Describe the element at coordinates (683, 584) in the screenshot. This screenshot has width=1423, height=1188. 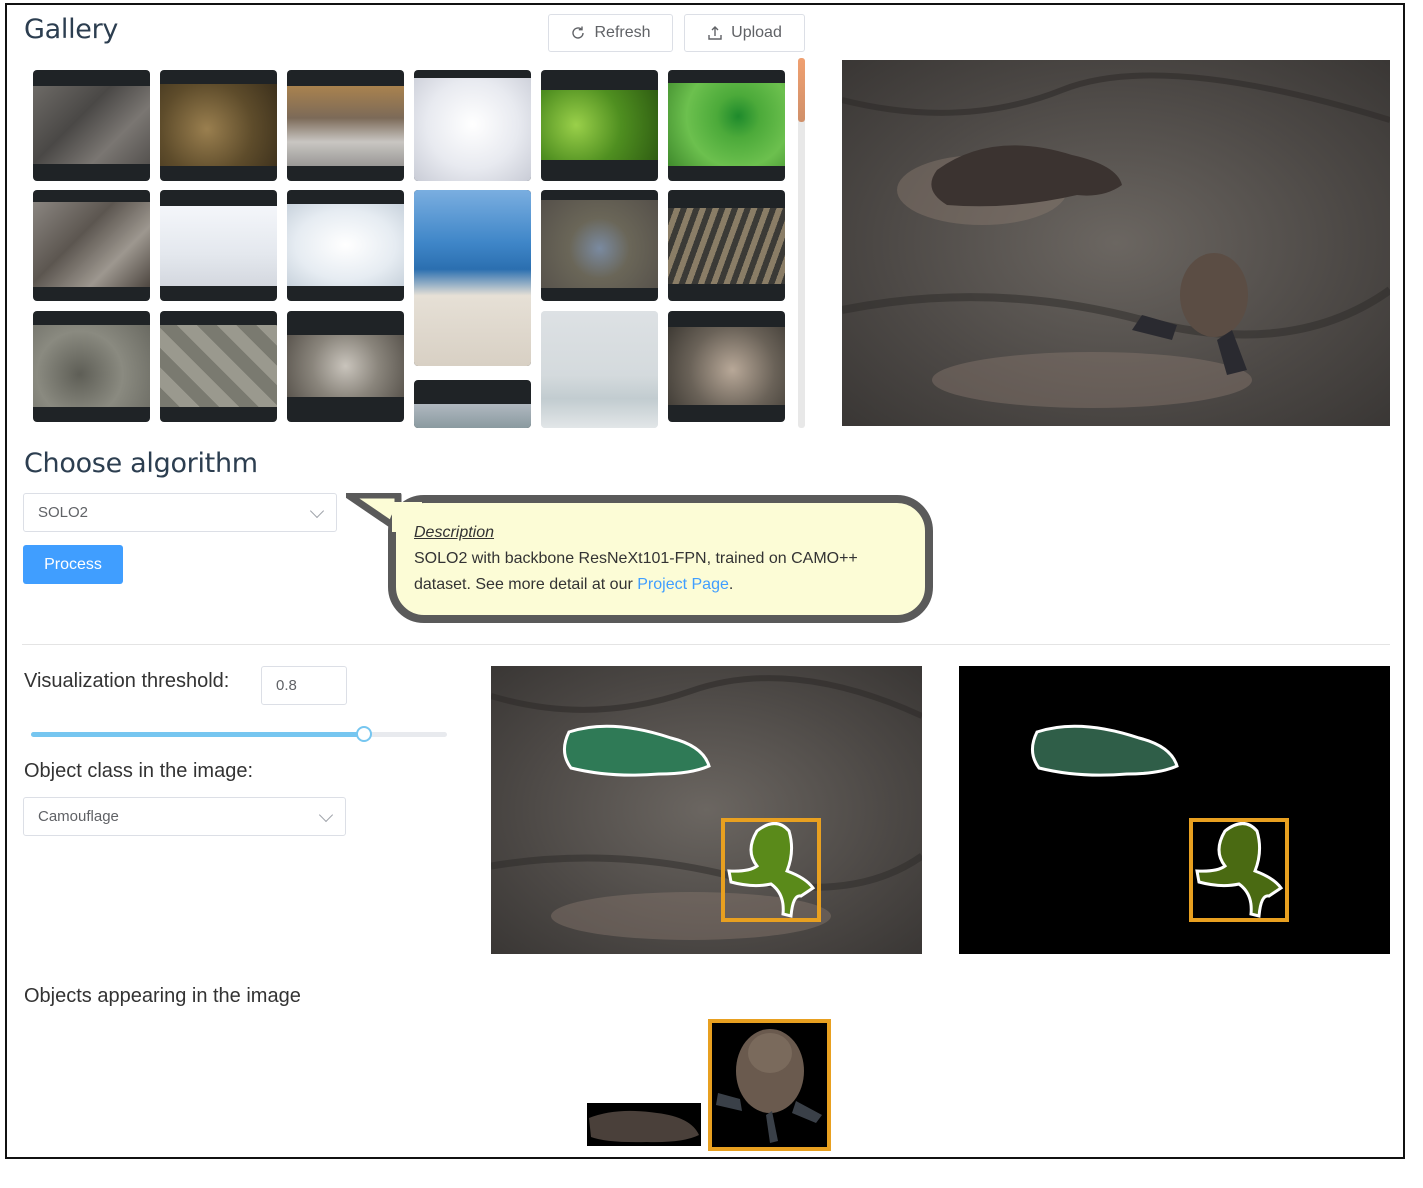
I see `project-page-link: Project Page` at that location.